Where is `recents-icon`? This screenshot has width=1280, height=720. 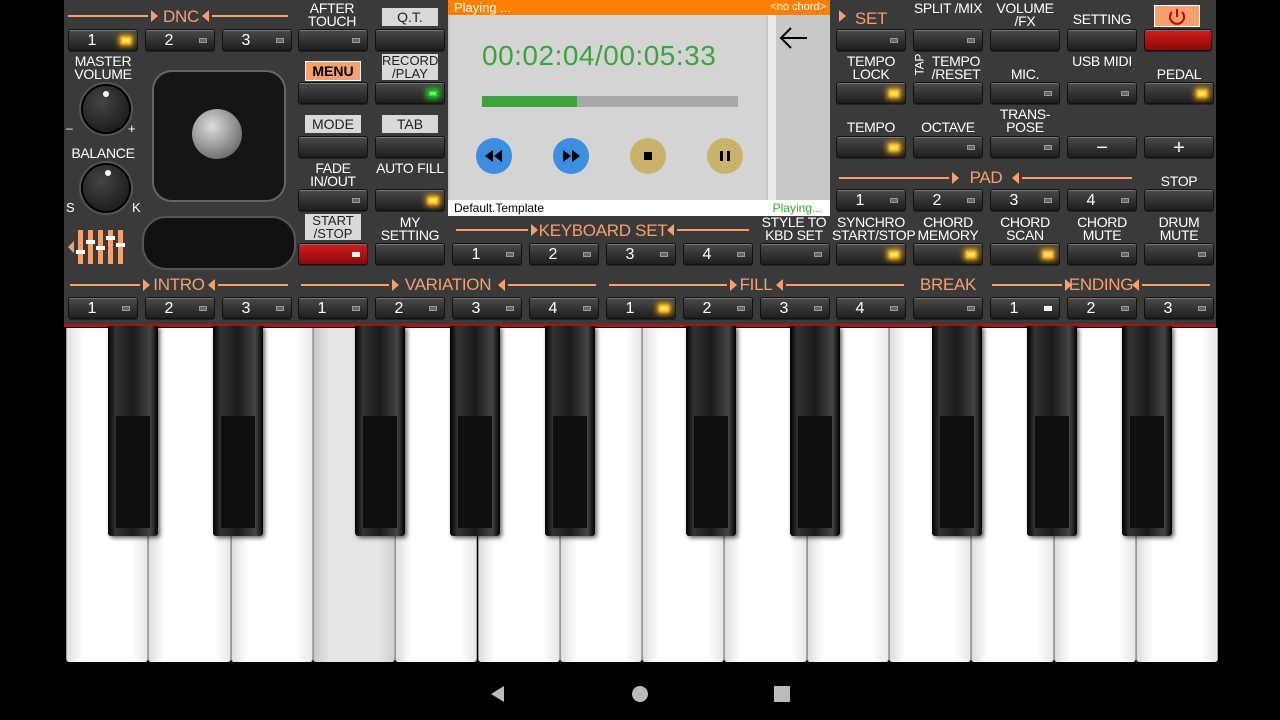
recents-icon is located at coordinates (782, 694).